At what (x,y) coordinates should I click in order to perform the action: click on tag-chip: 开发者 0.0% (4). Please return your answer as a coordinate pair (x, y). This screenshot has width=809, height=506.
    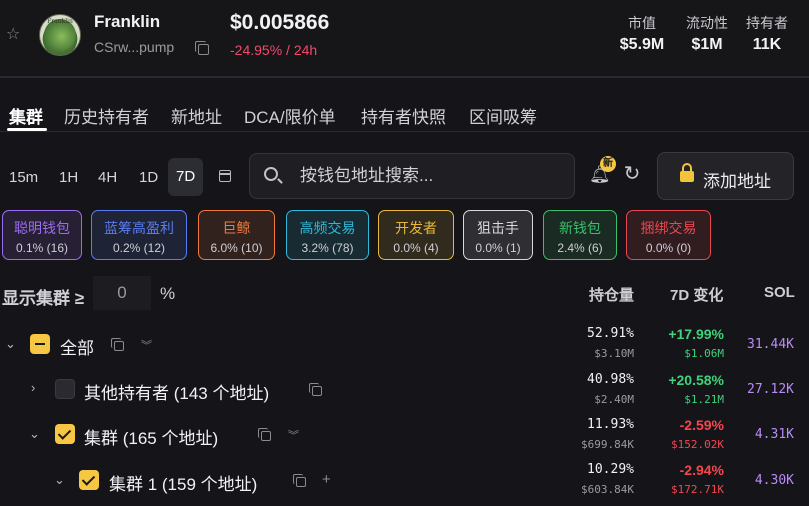
    Looking at the image, I should click on (416, 235).